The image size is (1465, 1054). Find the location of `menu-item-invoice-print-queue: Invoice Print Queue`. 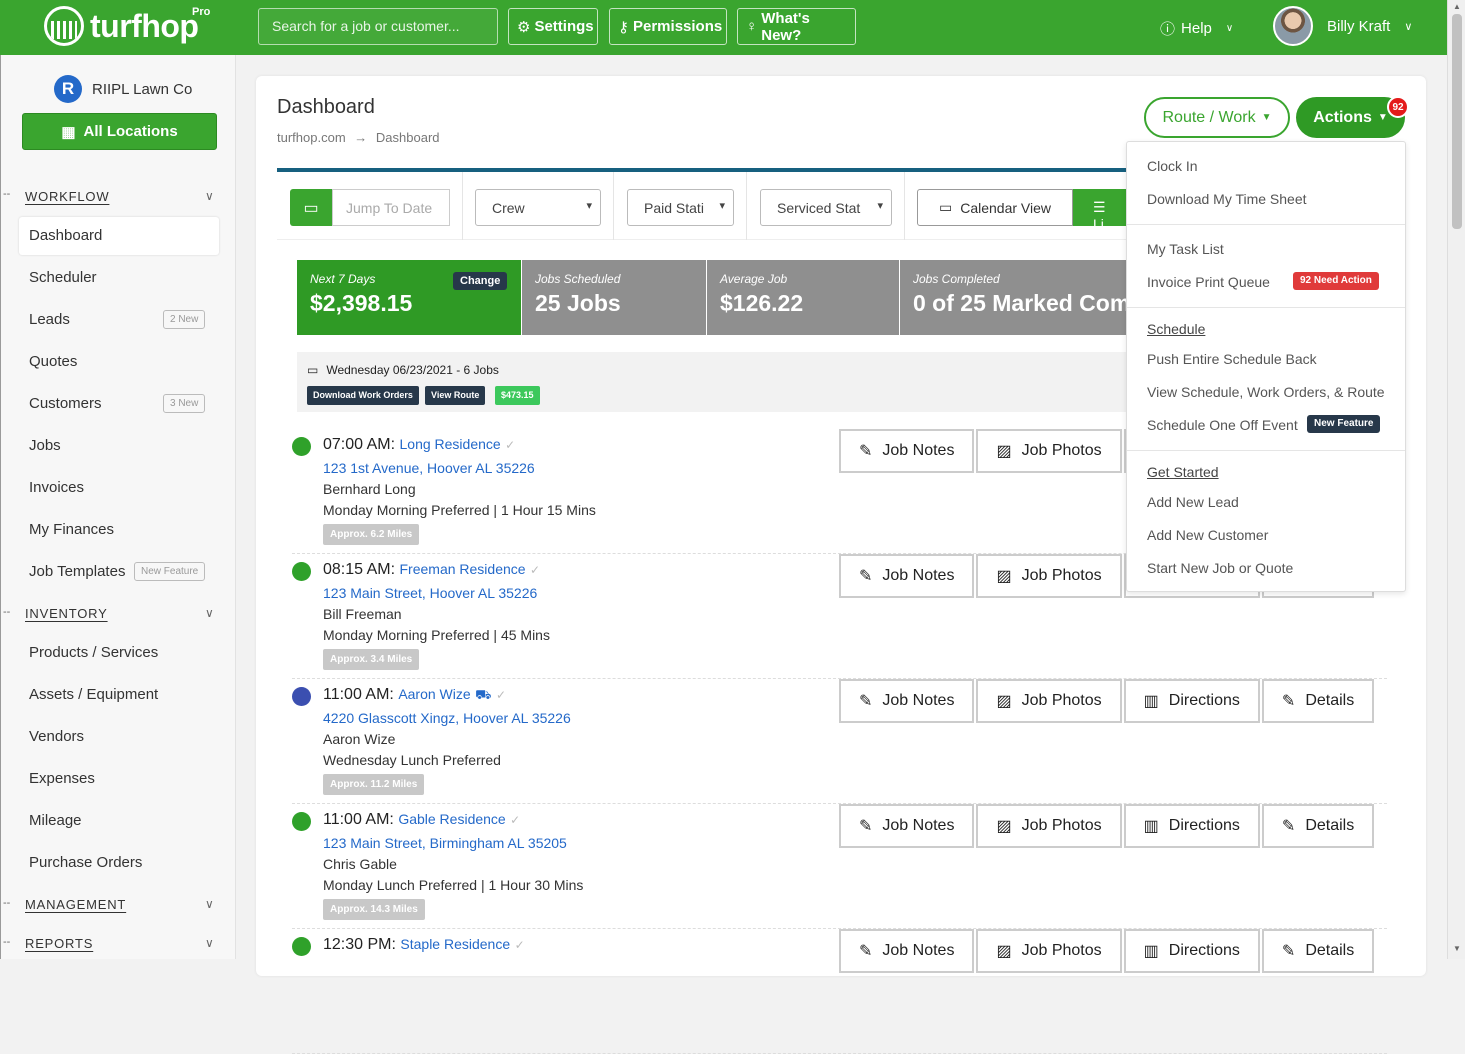

menu-item-invoice-print-queue: Invoice Print Queue is located at coordinates (1208, 282).